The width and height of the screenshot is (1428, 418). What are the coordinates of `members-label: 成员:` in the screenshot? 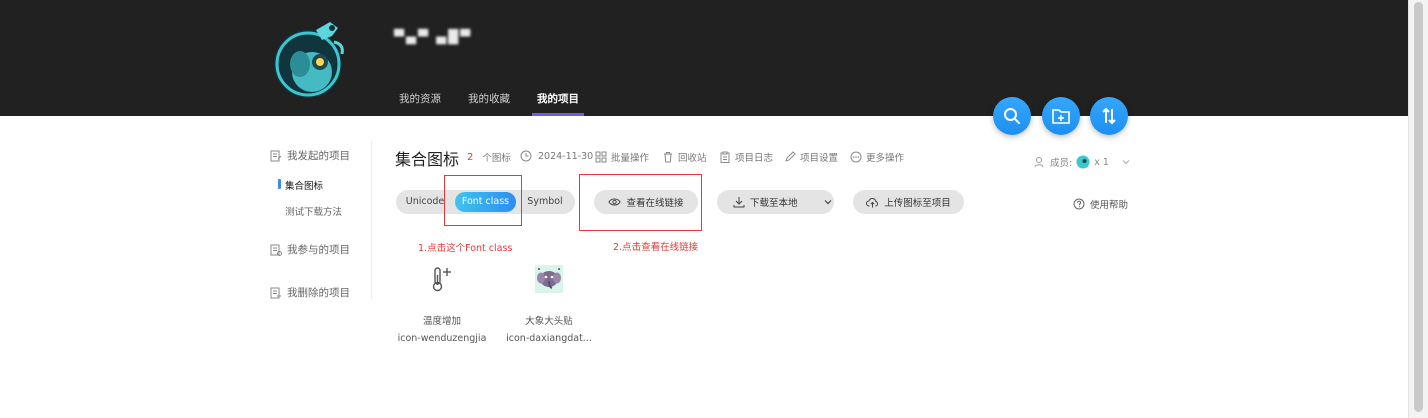 It's located at (1061, 163).